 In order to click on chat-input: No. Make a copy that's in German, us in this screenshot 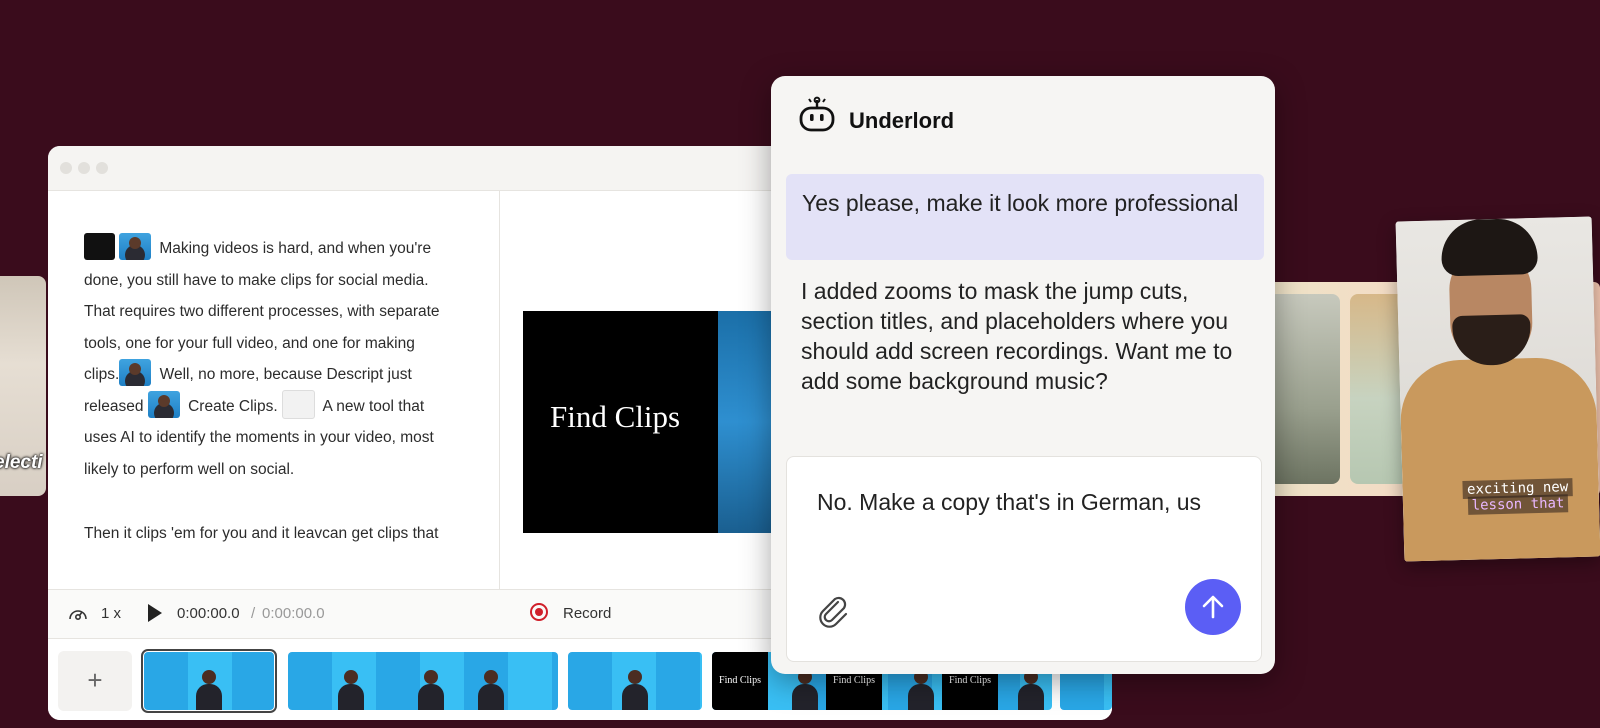, I will do `click(1024, 559)`.